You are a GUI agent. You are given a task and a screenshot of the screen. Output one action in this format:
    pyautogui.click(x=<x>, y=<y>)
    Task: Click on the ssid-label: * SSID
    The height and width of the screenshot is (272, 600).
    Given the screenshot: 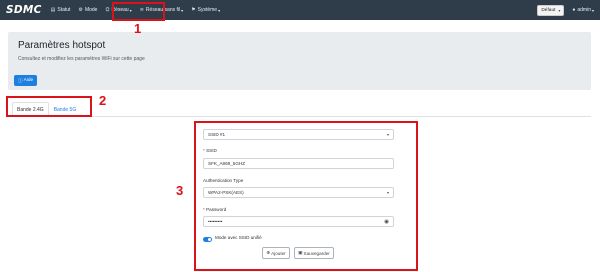 What is the action you would take?
    pyautogui.click(x=210, y=150)
    